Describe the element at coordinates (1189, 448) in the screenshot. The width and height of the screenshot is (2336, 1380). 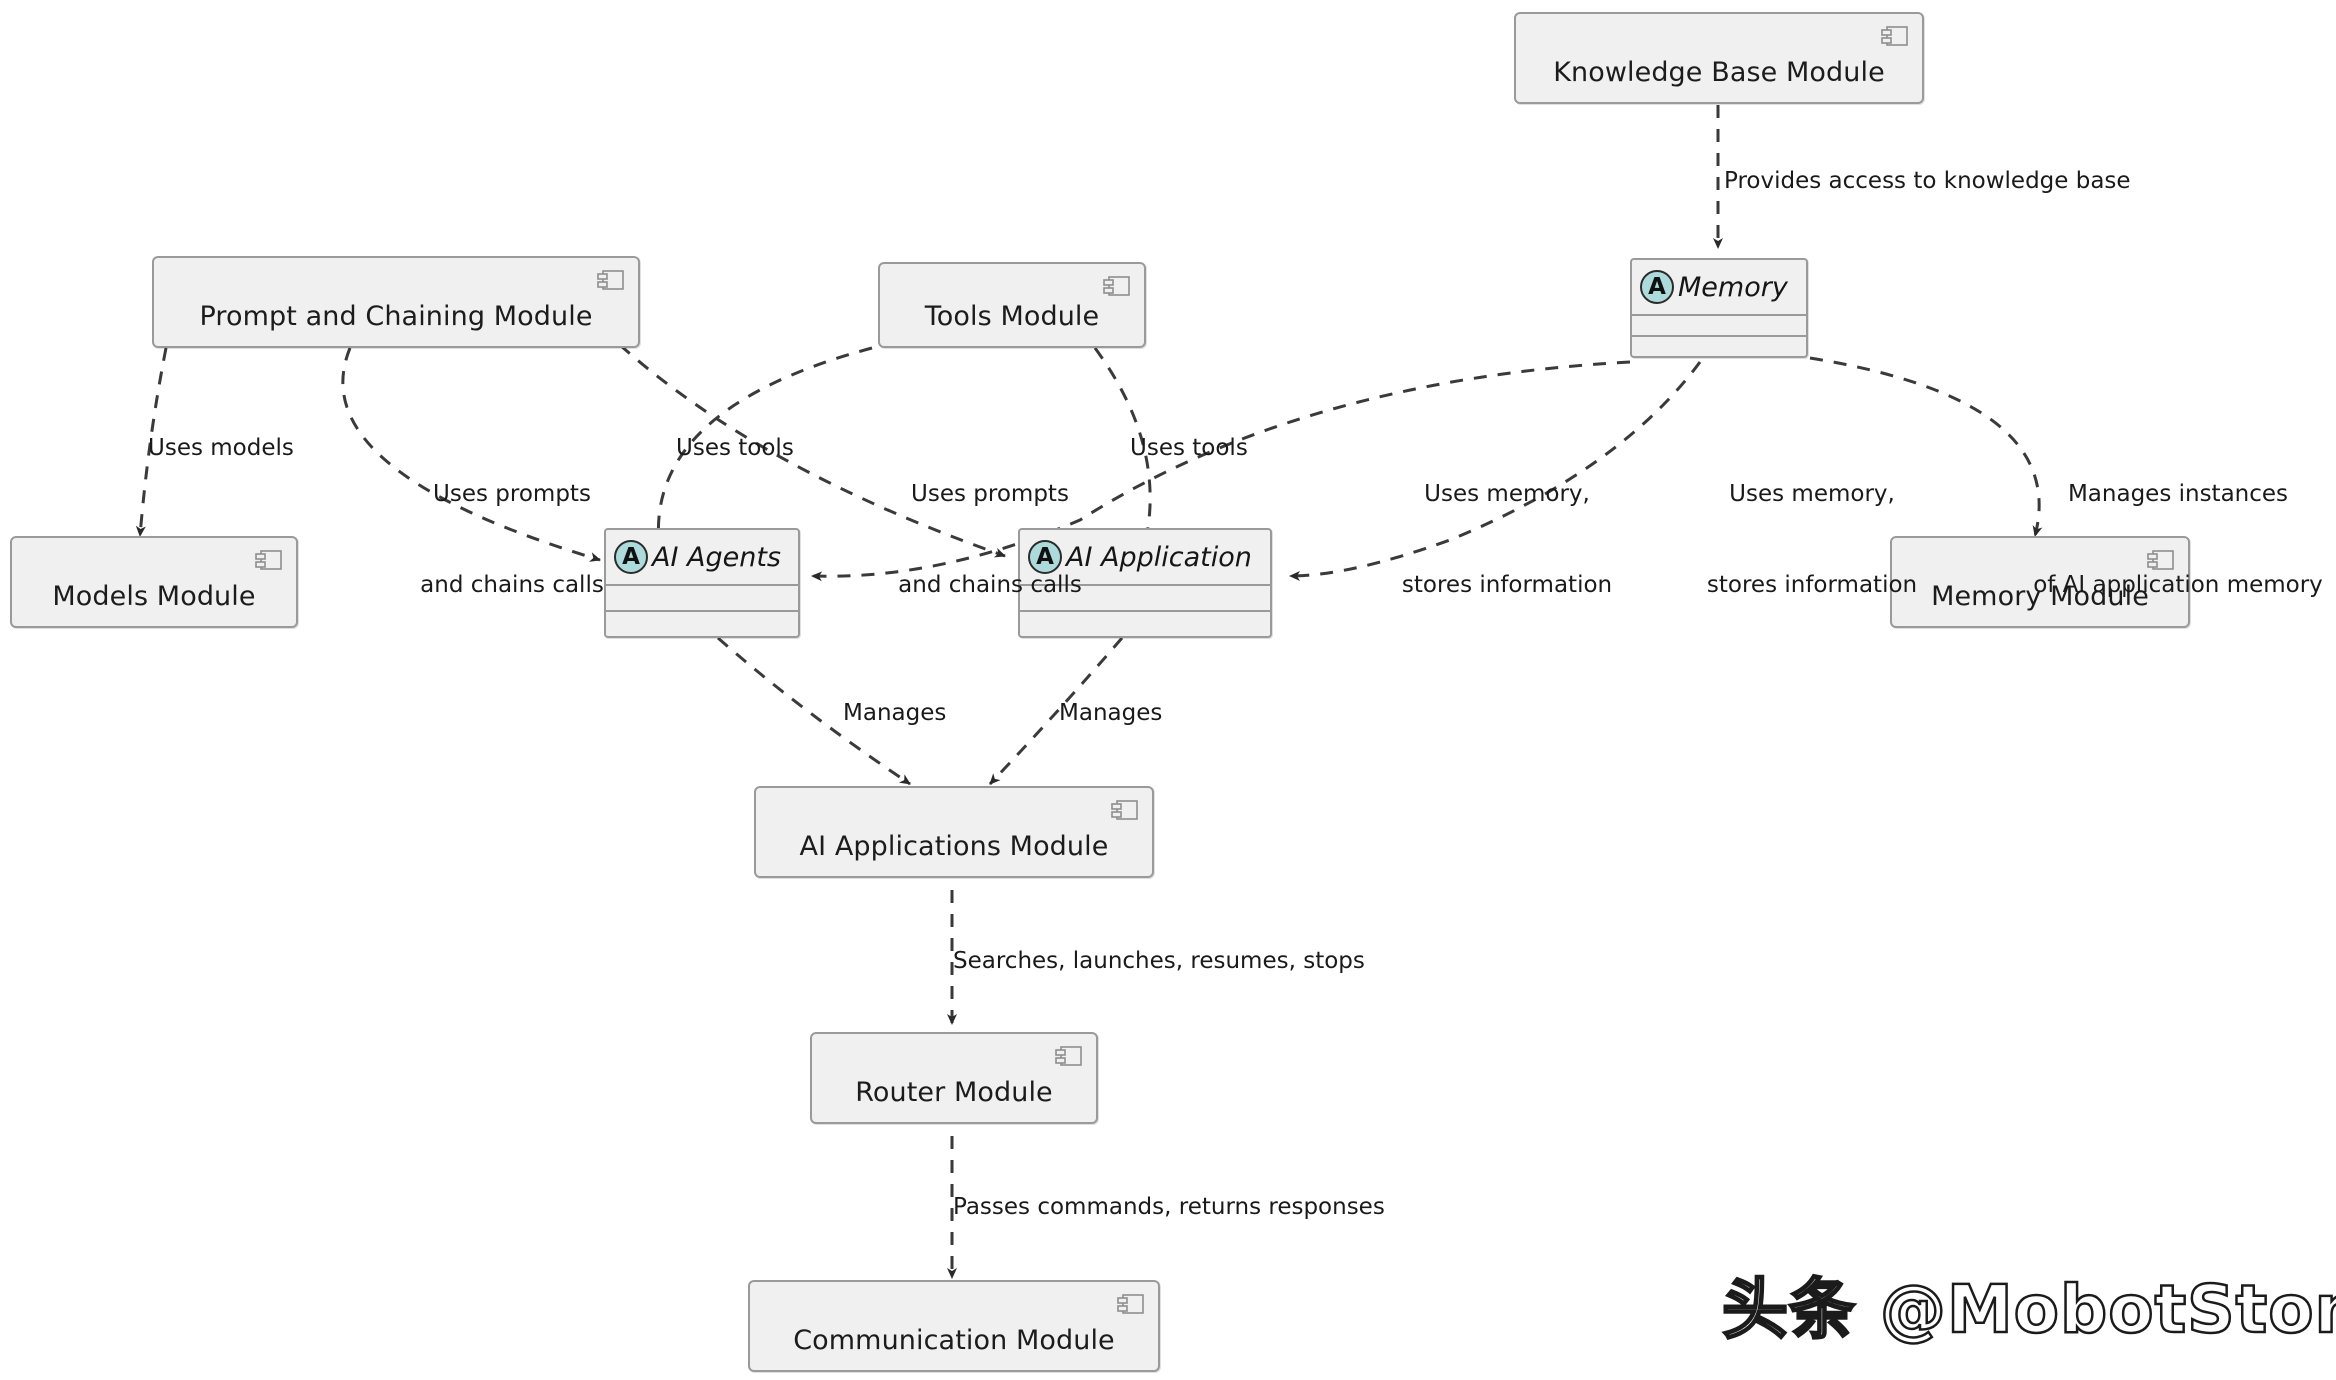
I see `edge-label-tools-to-app: Uses tools` at that location.